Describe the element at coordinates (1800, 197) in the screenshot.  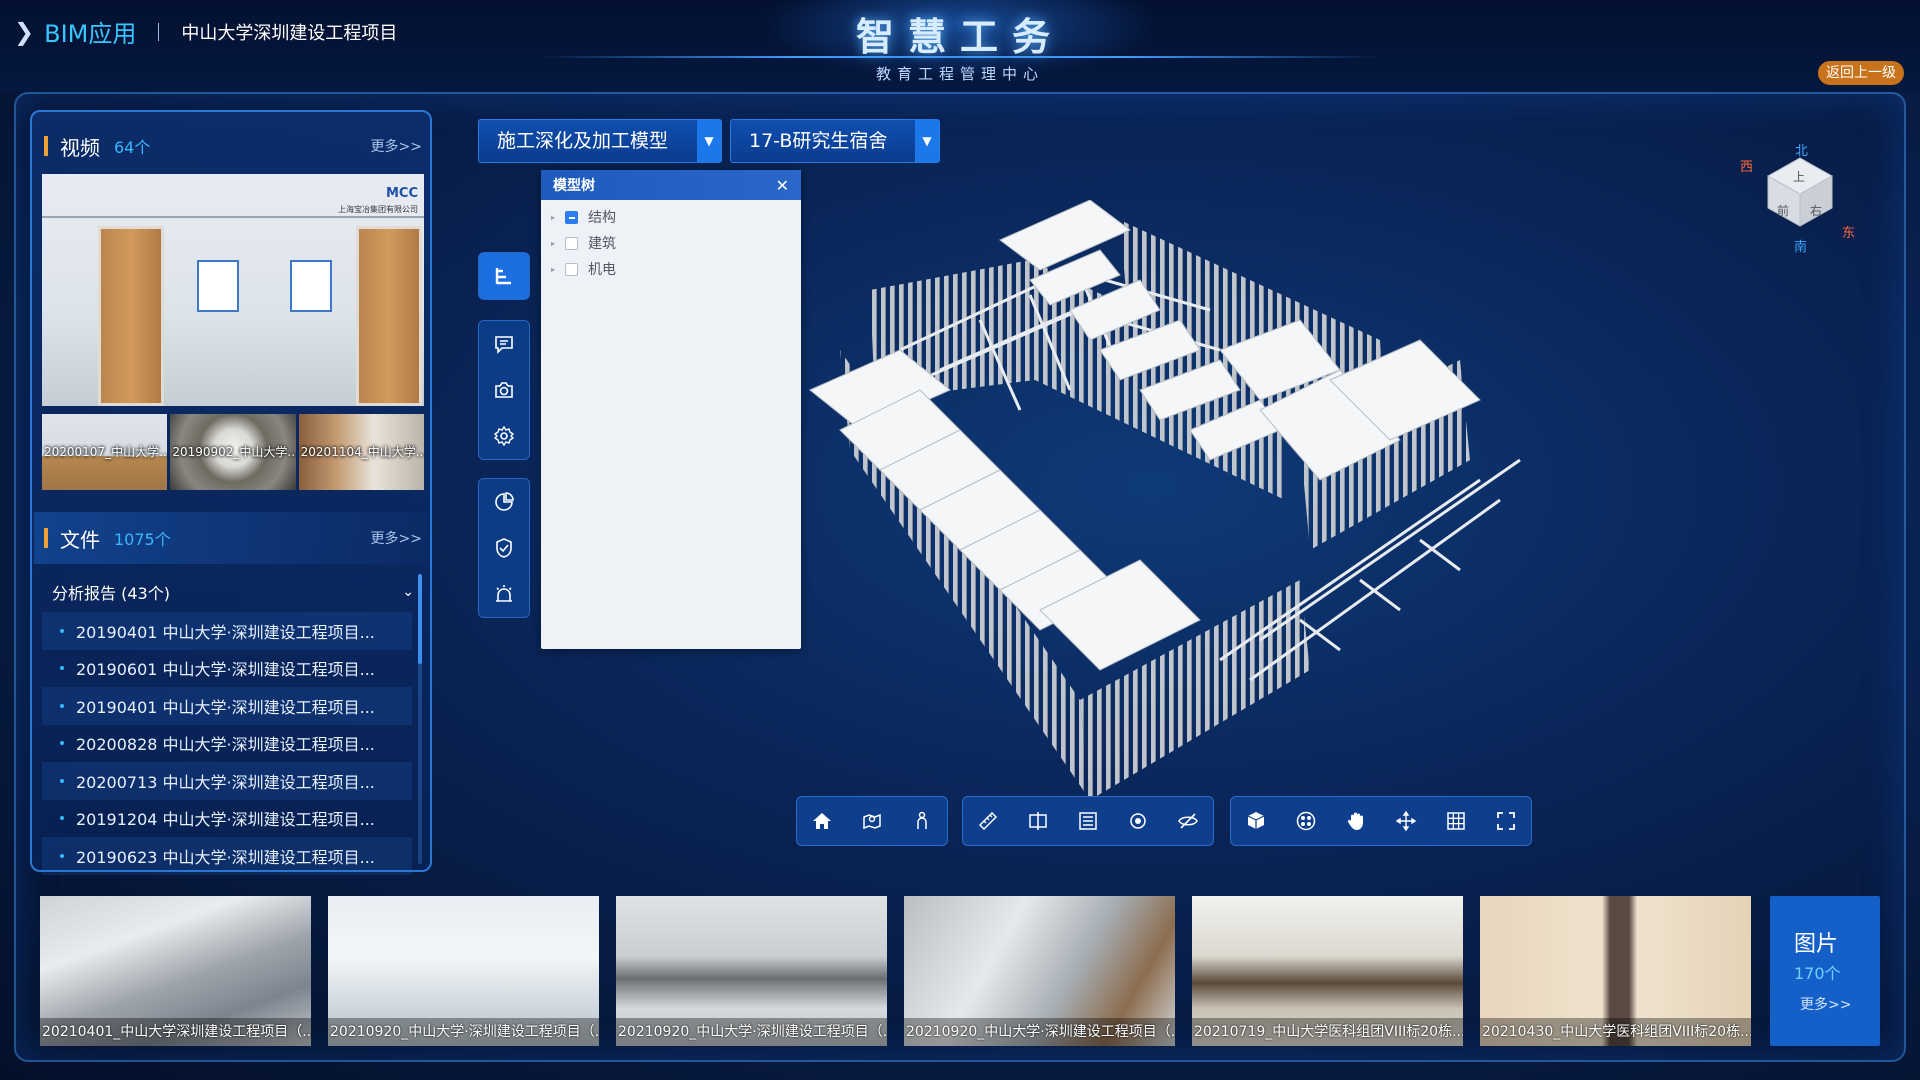
I see `view-cube: 北 西 东 南 上 前 右` at that location.